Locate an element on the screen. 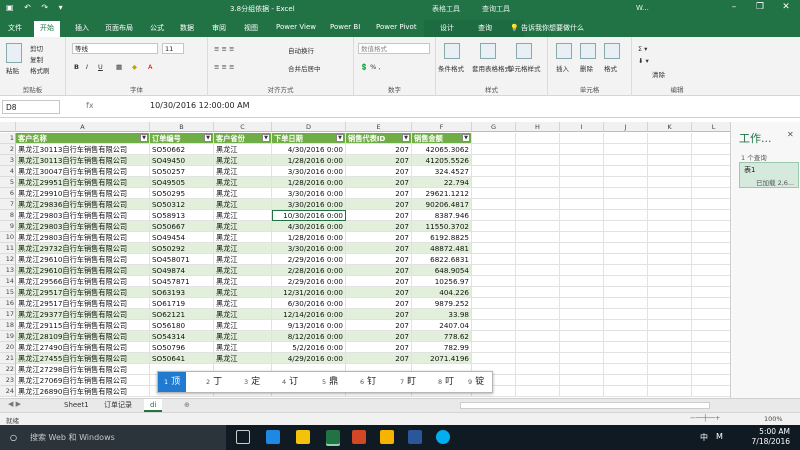 The image size is (800, 450). table-cell: 42065.3062 is located at coordinates (442, 149).